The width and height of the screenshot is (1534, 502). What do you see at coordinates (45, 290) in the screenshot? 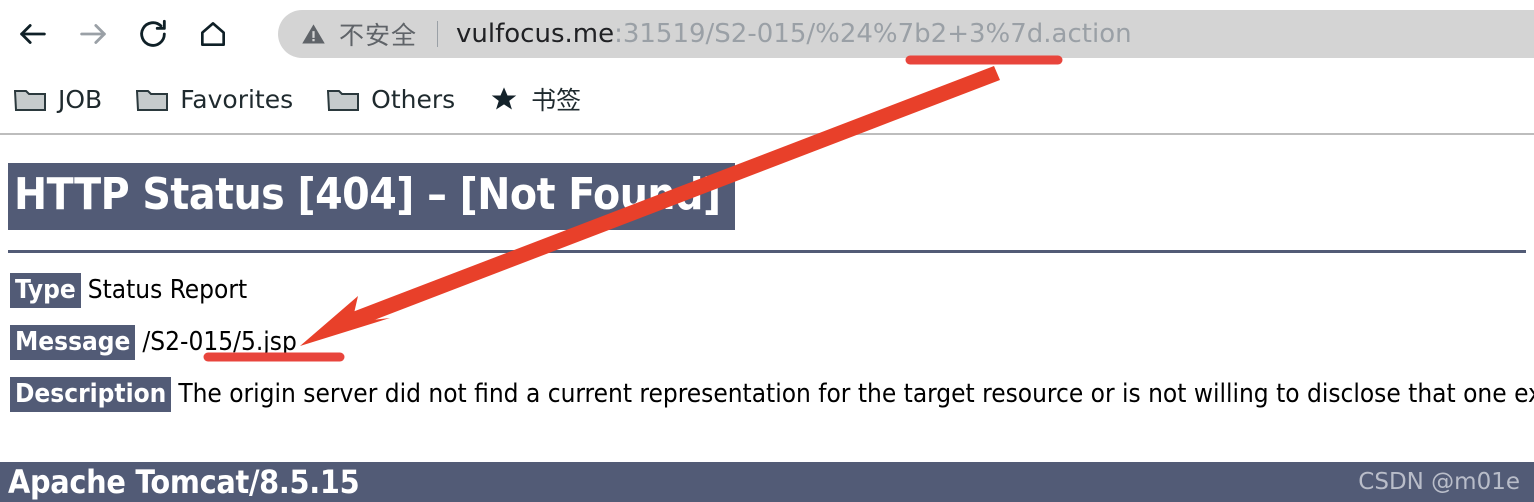
I see `info-label: Type` at bounding box center [45, 290].